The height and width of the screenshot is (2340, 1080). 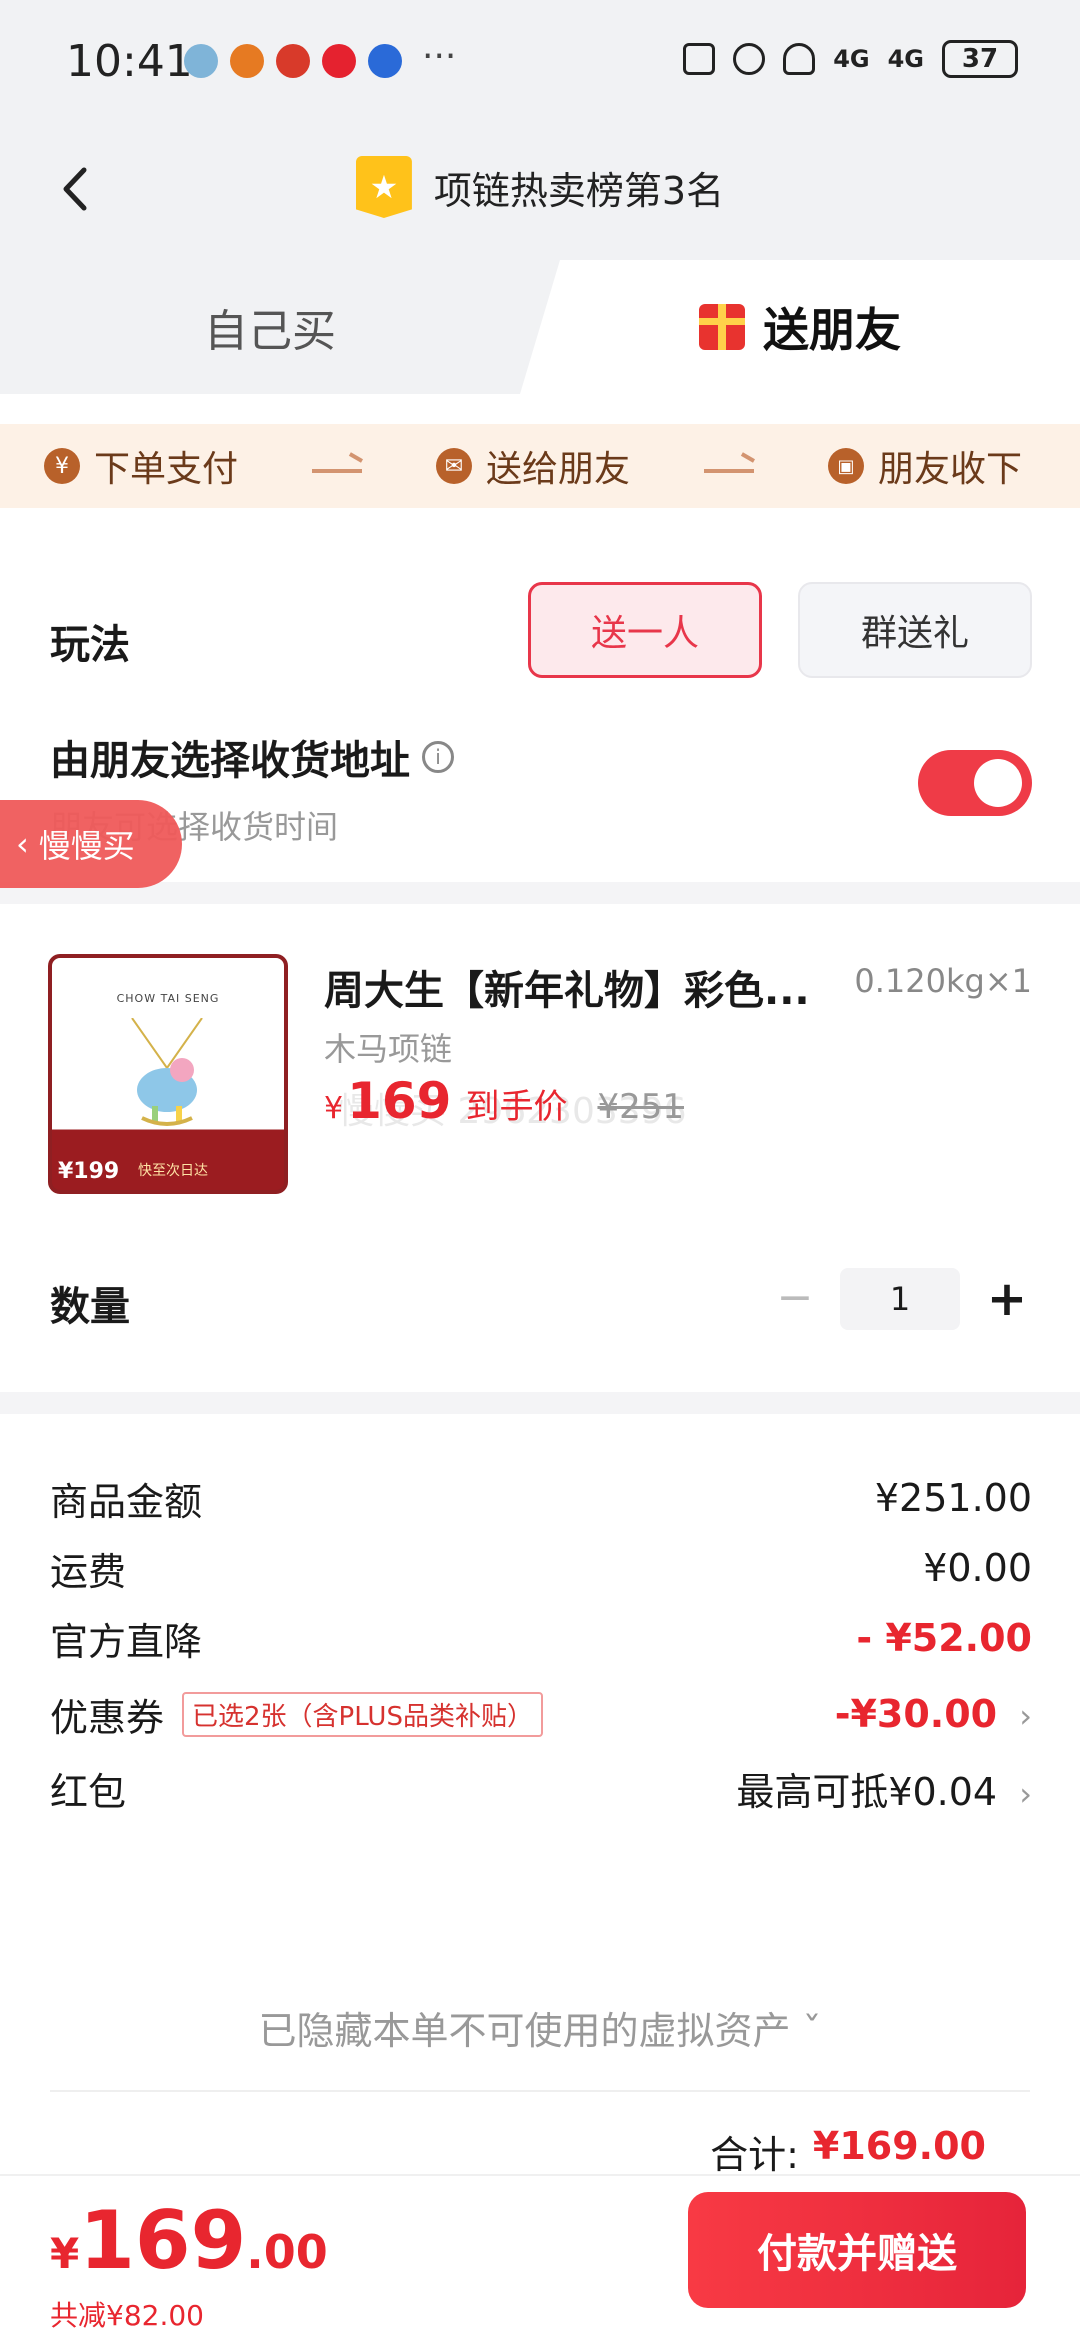 What do you see at coordinates (799, 59) in the screenshot?
I see `mute-icon` at bounding box center [799, 59].